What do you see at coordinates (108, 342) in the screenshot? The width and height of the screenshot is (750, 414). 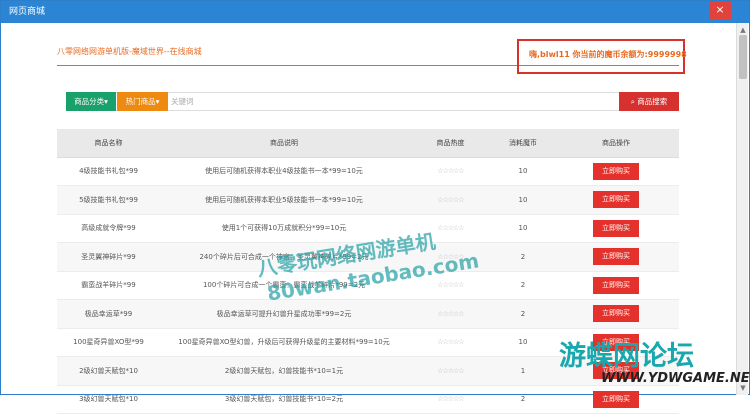 I see `item-name: 100星奇异兽XO型*99` at bounding box center [108, 342].